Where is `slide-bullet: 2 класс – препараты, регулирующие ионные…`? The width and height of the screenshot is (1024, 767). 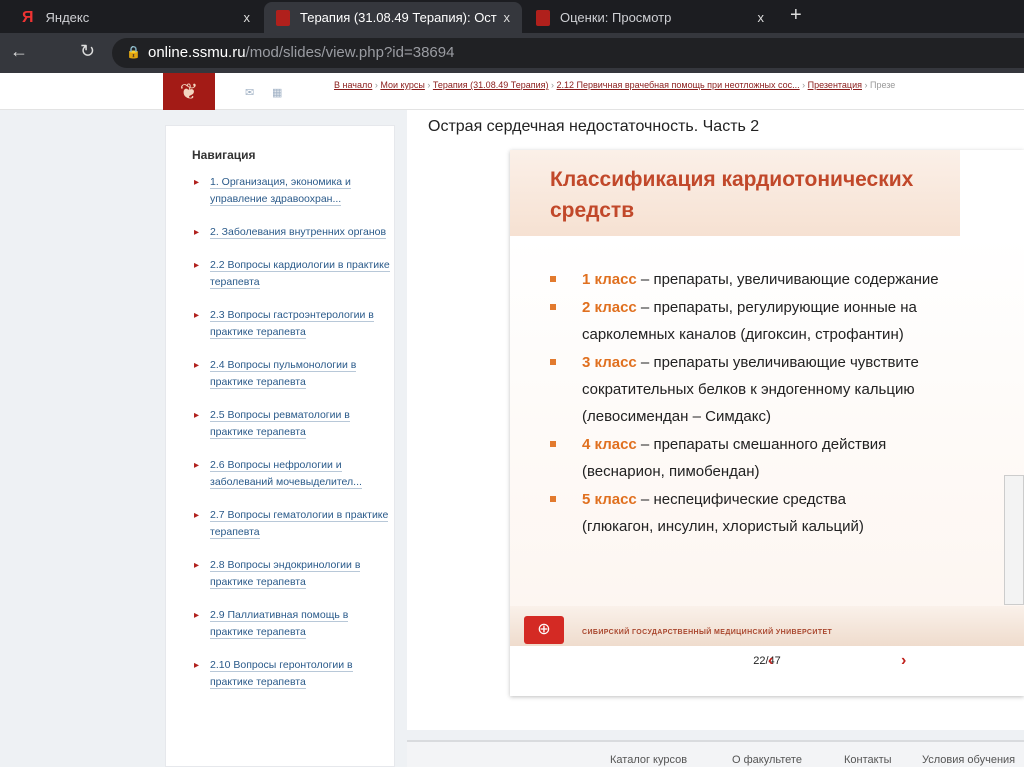
slide-bullet: 2 класс – препараты, регулирующие ионные… is located at coordinates (782, 321).